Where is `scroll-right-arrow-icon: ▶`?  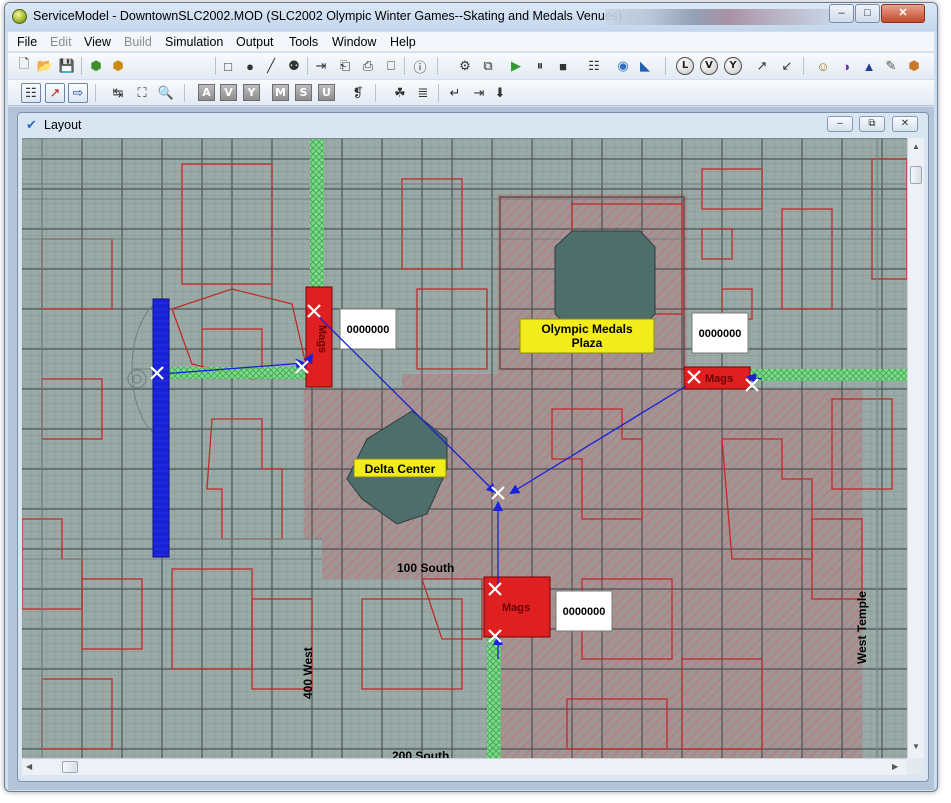
scroll-right-arrow-icon: ▶ is located at coordinates (895, 766).